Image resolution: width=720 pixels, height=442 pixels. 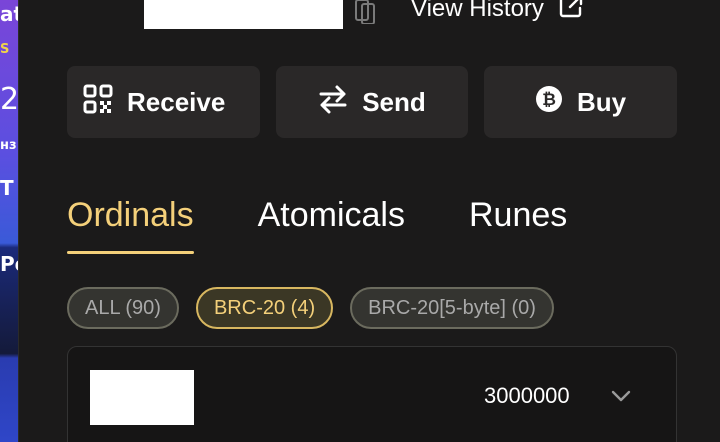 What do you see at coordinates (9, 221) in the screenshot?
I see `background-page-strip: at S 2 I нз T I Po` at bounding box center [9, 221].